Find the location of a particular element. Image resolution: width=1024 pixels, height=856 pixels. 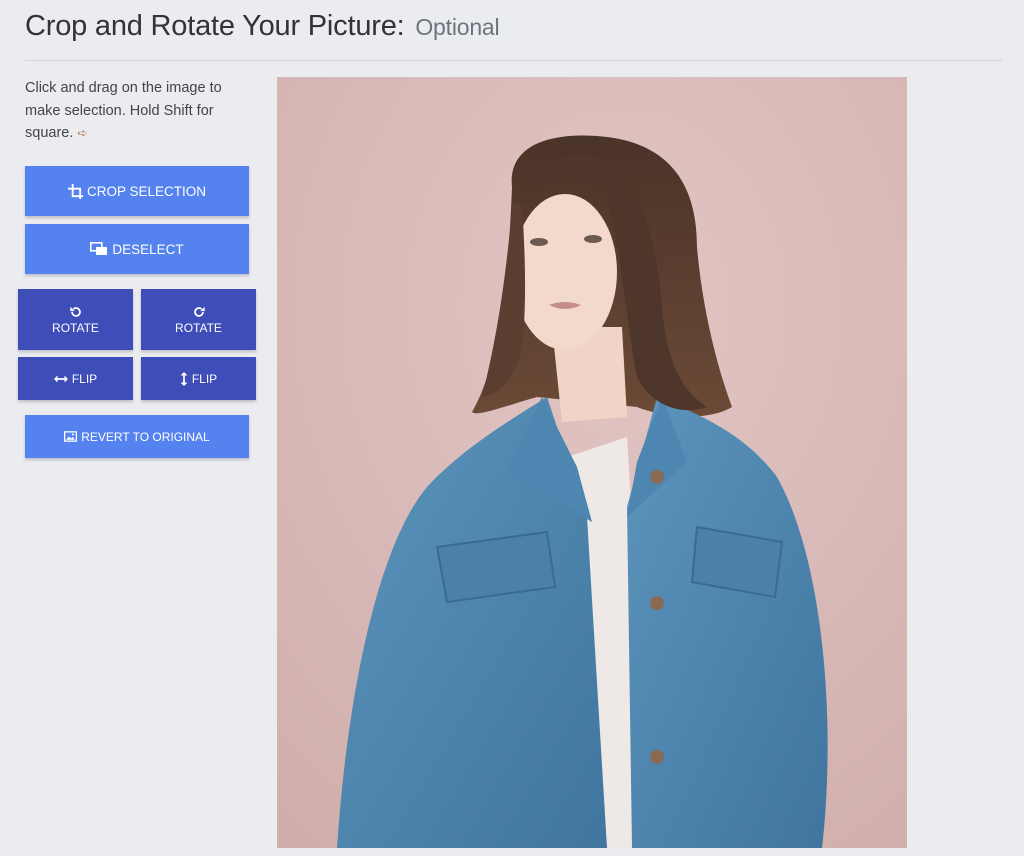

rotate-left-button: ROTATE is located at coordinates (75, 319).